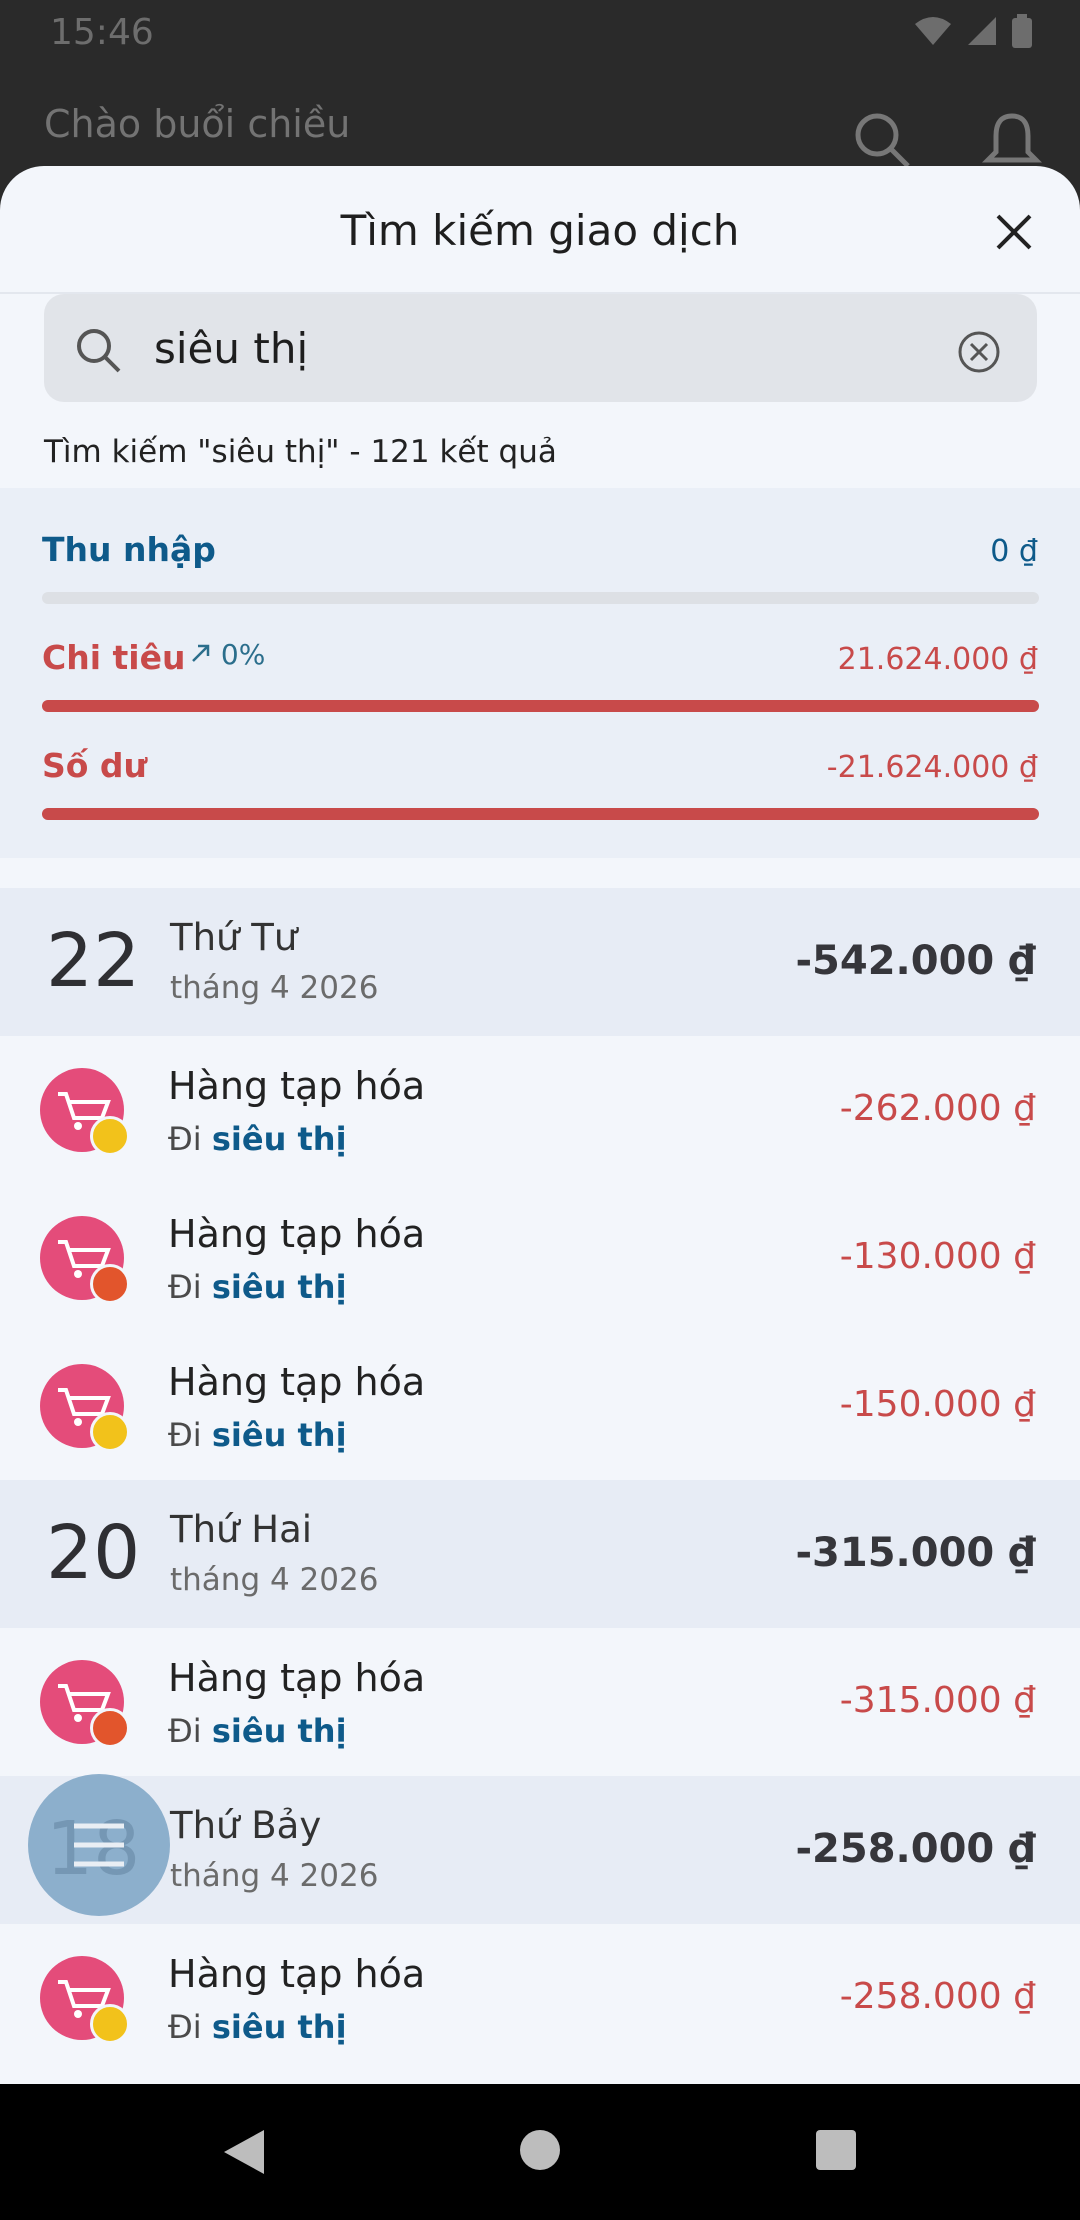 The width and height of the screenshot is (1080, 2220). Describe the element at coordinates (114, 657) in the screenshot. I see `expense-label: Chi tiêu` at that location.